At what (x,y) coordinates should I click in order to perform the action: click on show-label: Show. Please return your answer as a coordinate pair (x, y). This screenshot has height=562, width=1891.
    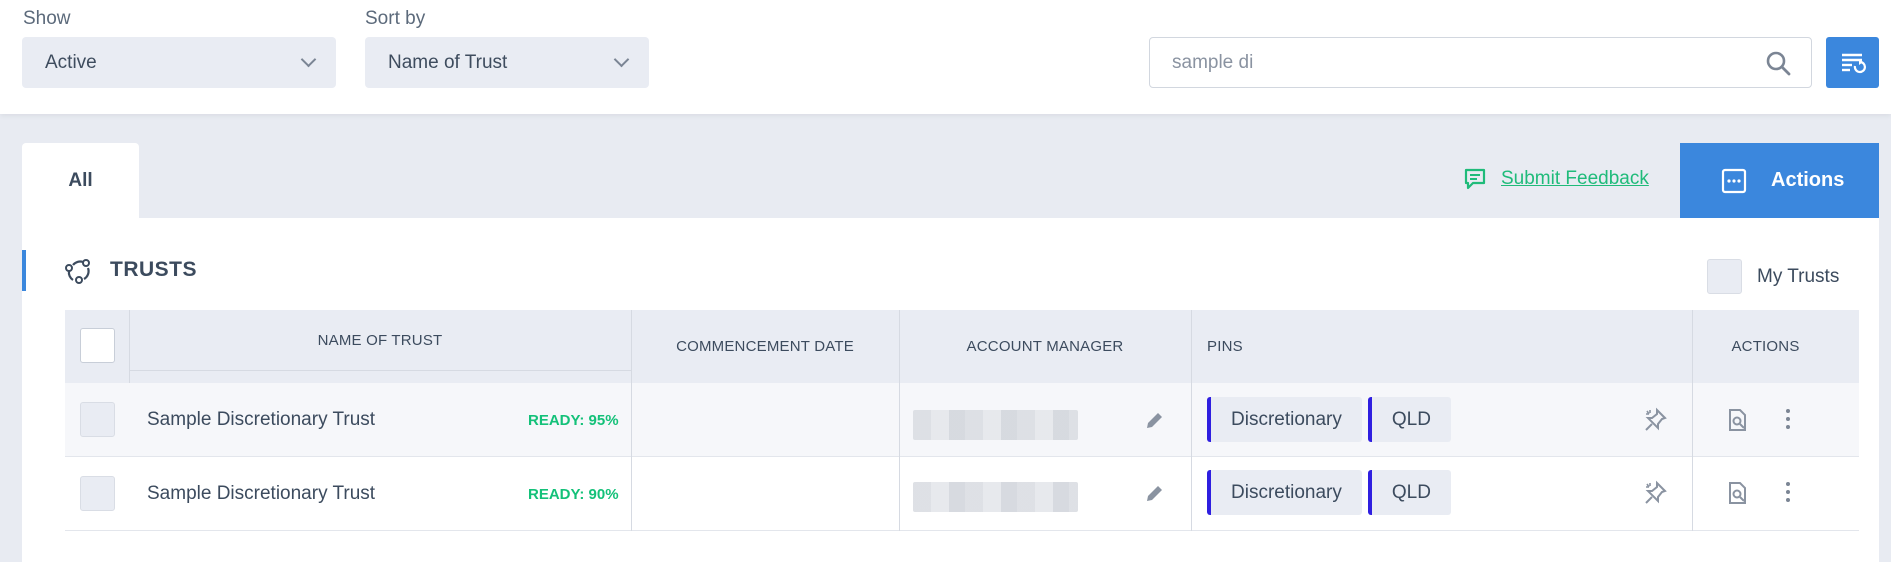
    Looking at the image, I should click on (47, 18).